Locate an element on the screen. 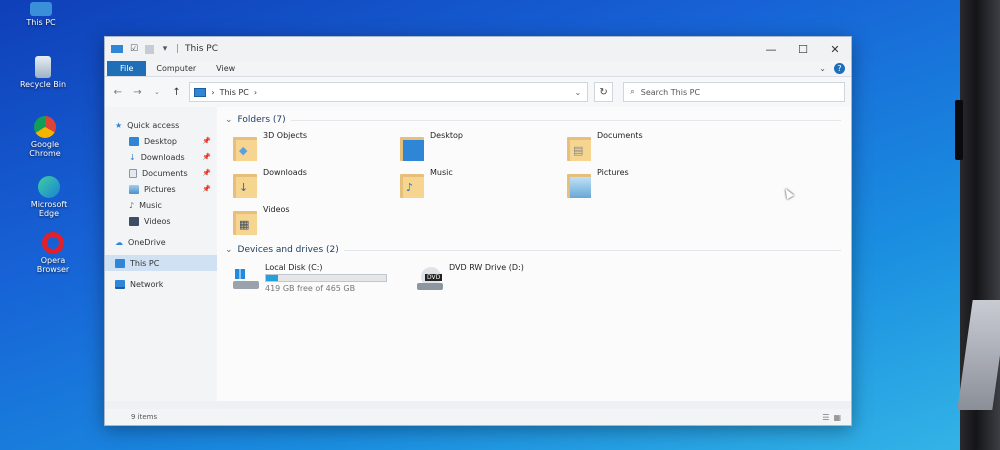 This screenshot has width=1000, height=450. address-bar: › This PC › ⌄ is located at coordinates (388, 92).